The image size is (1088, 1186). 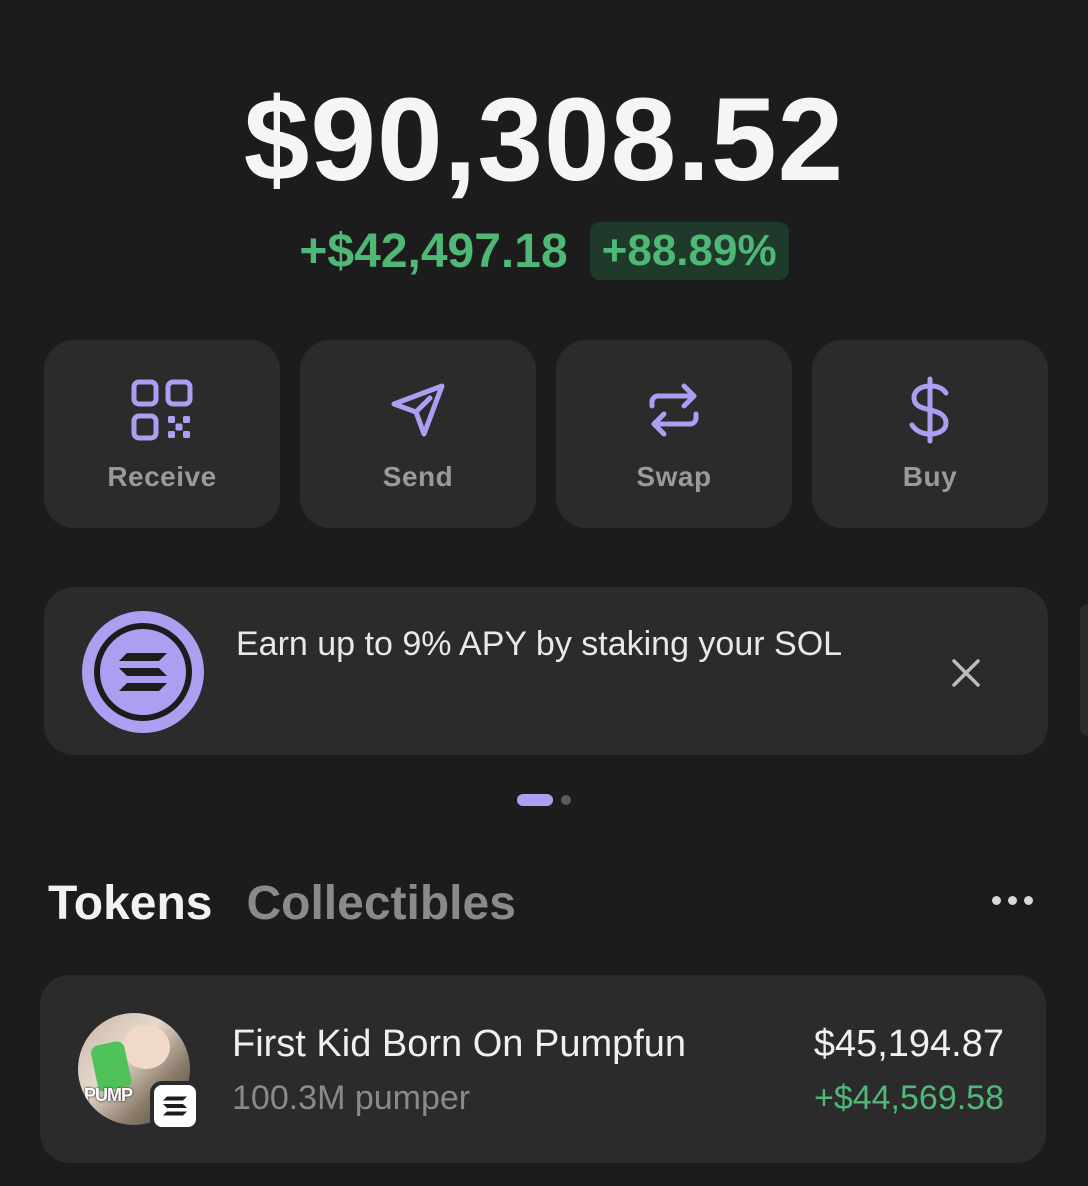 What do you see at coordinates (546, 671) in the screenshot?
I see `staking-promo-card: Earn up to 9% APY by staking your SOL` at bounding box center [546, 671].